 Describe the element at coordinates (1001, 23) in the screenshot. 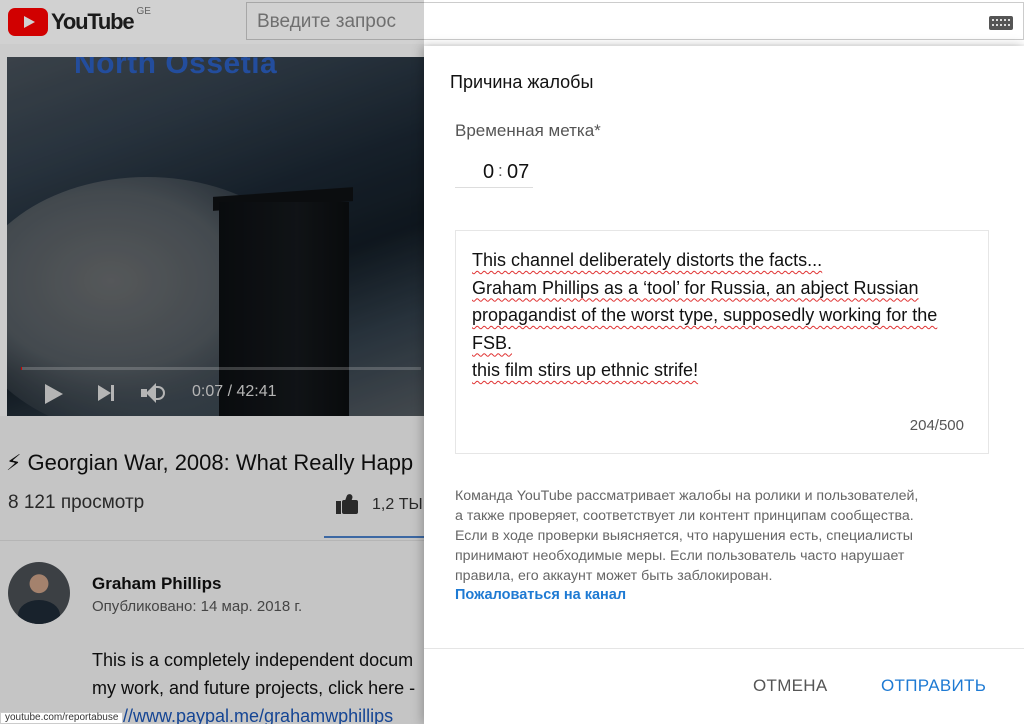

I see `keyboard-icon` at that location.